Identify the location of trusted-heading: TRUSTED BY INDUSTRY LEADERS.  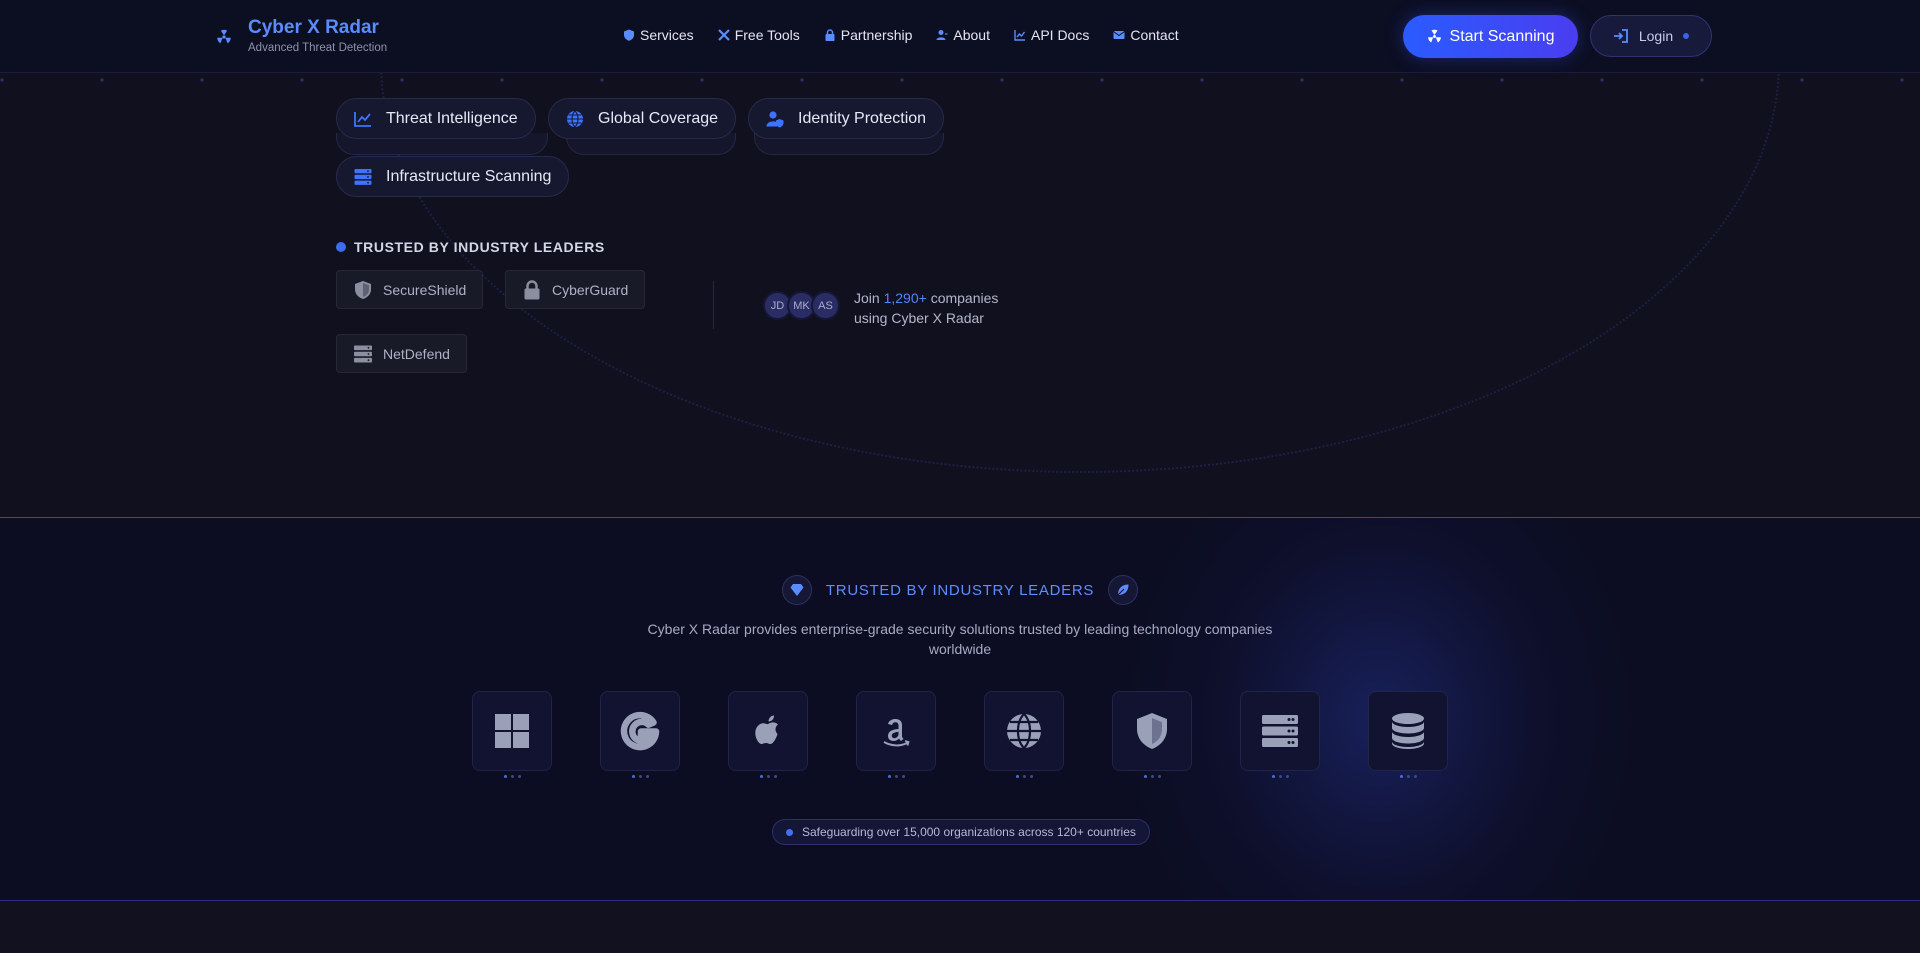
(470, 247).